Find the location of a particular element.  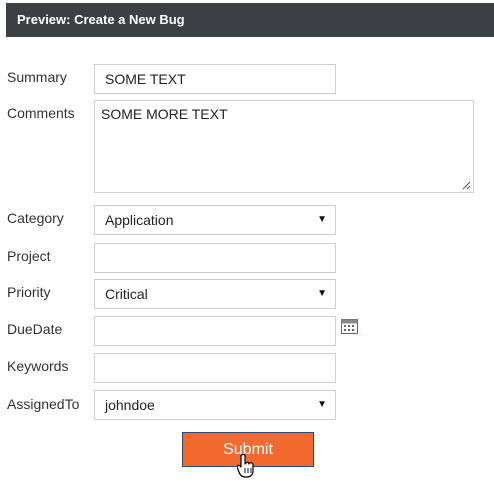

category-label: Category is located at coordinates (35, 218).